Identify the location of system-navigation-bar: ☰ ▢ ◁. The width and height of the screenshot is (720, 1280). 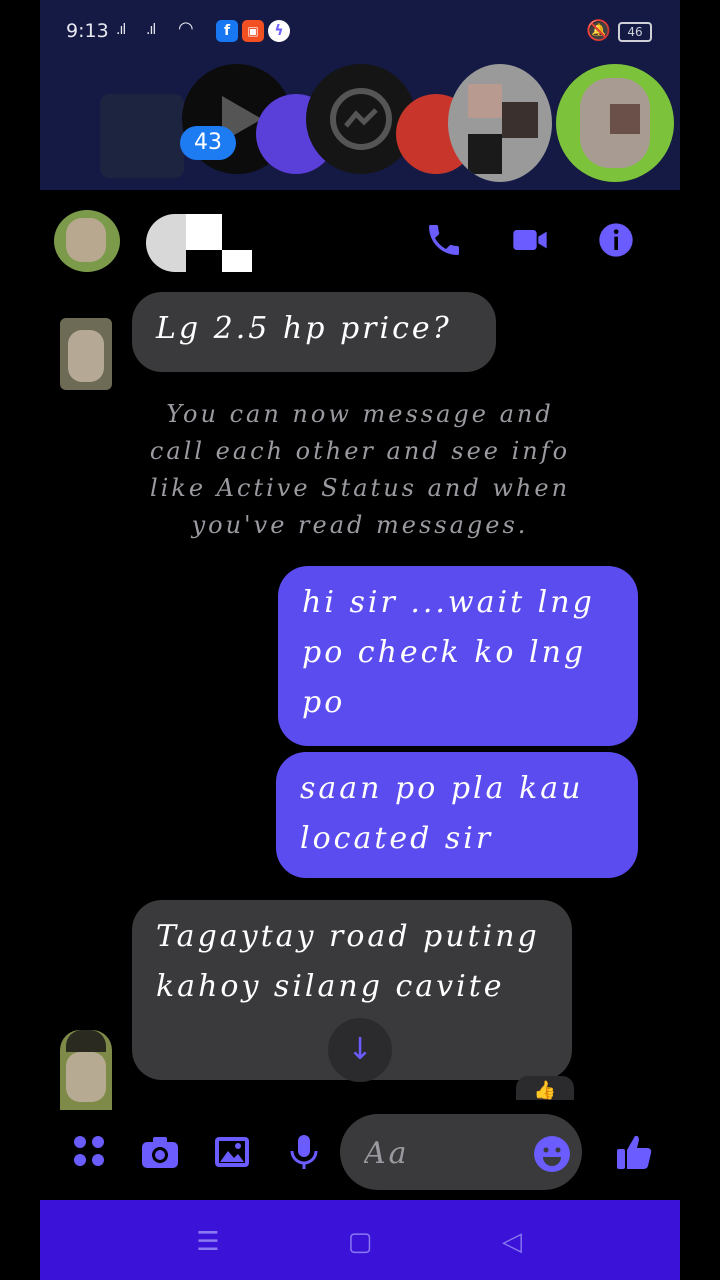
(360, 1240).